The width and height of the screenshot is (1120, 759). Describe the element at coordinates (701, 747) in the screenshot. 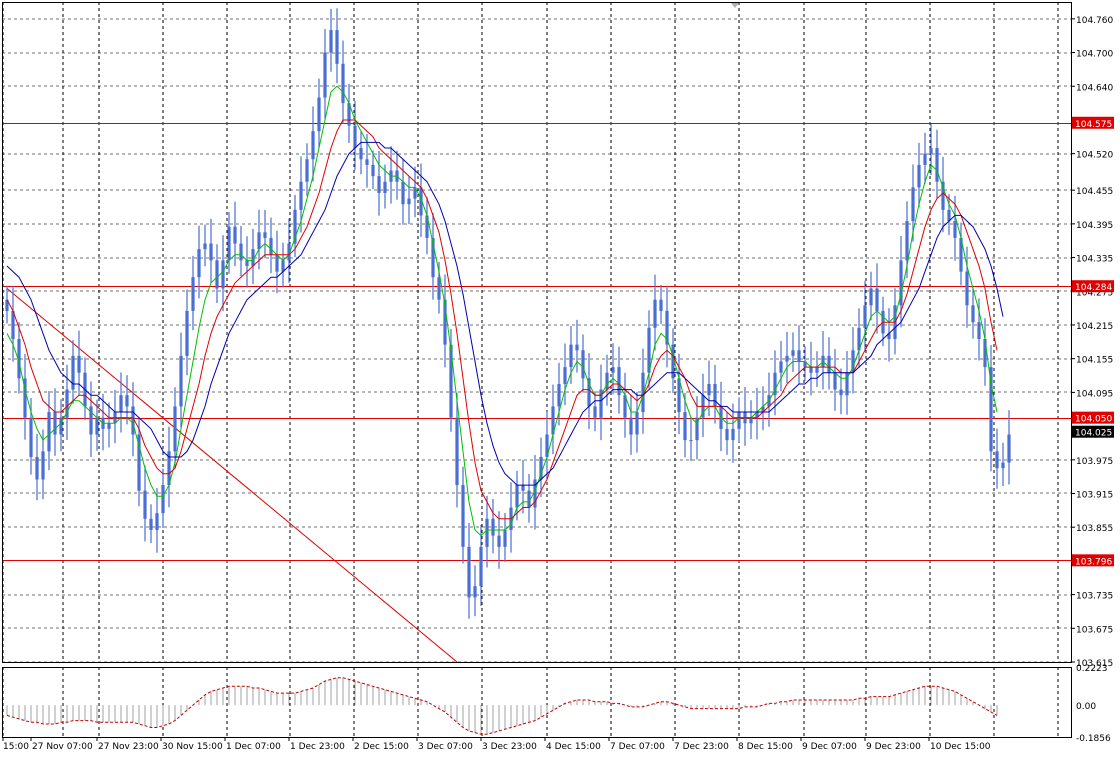

I see `time-tick-label: 7 Dec 23:00` at that location.